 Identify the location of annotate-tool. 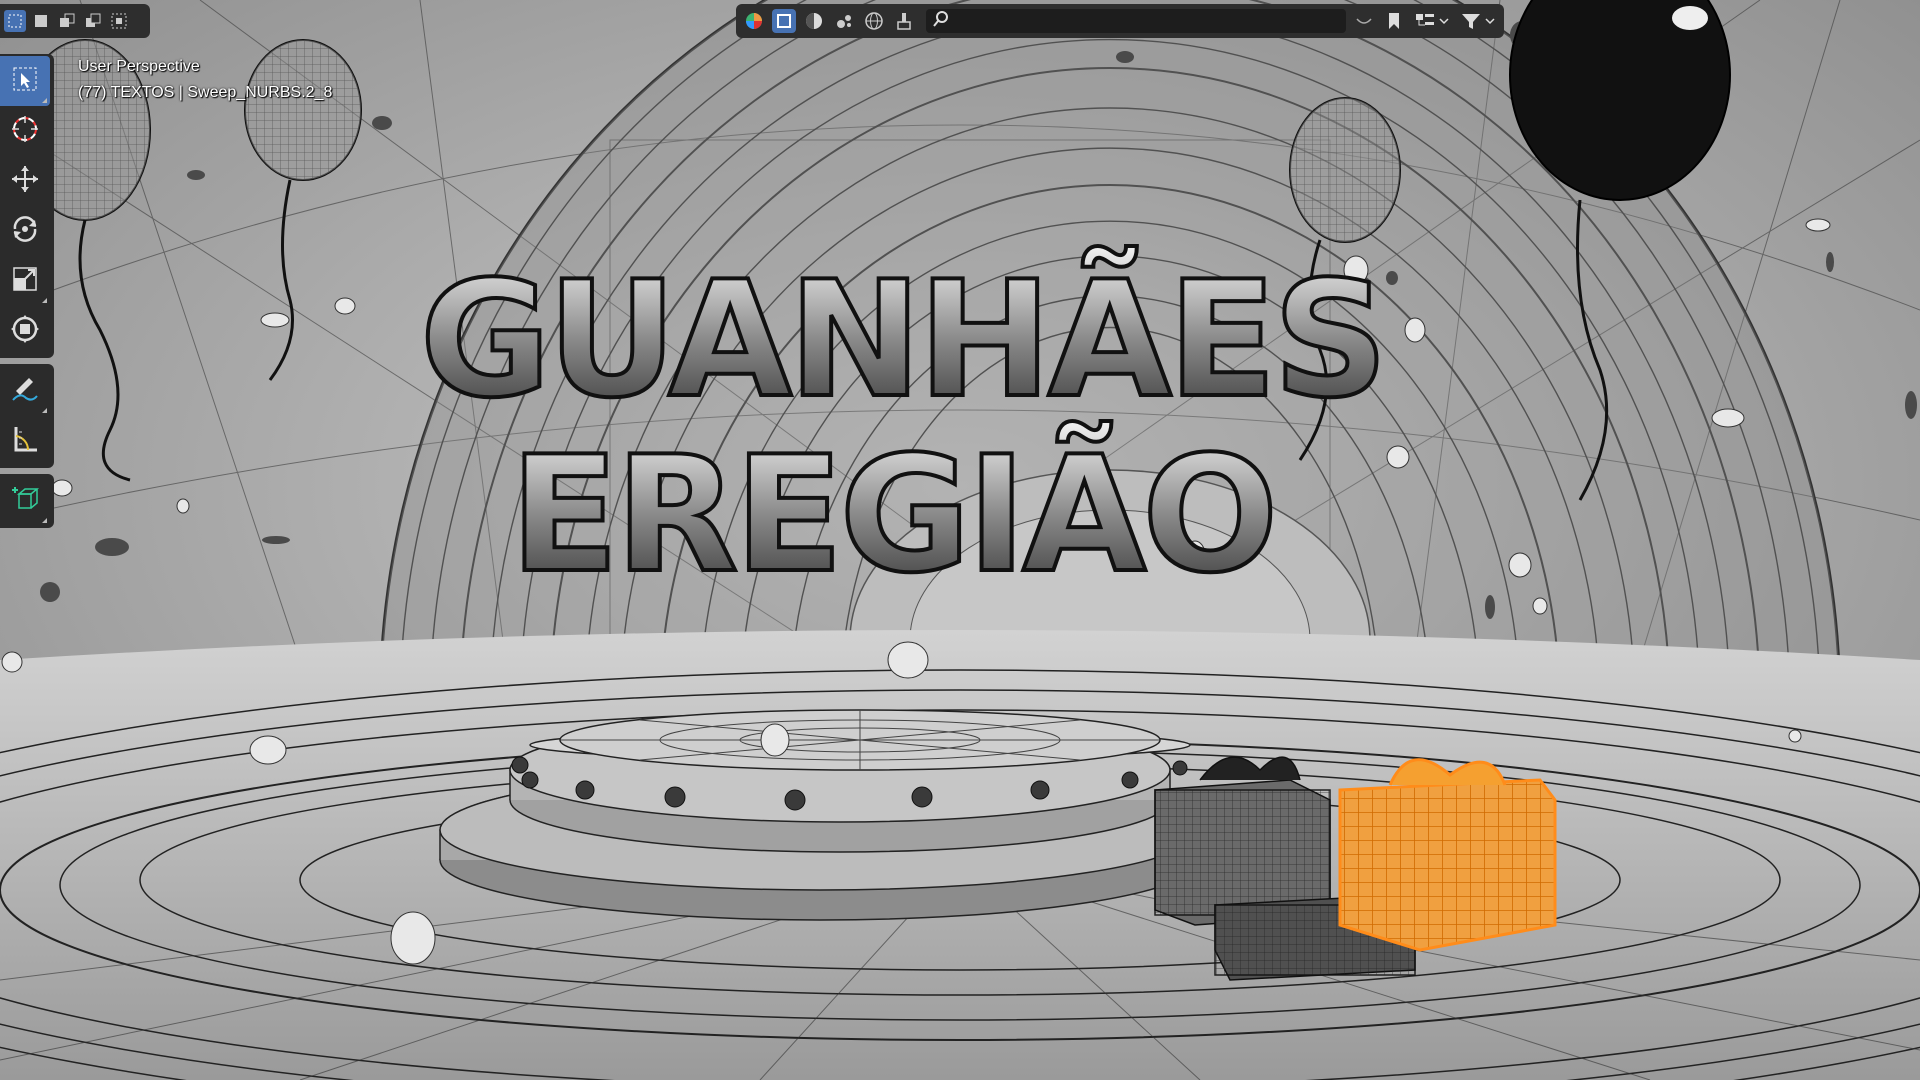
(25, 391).